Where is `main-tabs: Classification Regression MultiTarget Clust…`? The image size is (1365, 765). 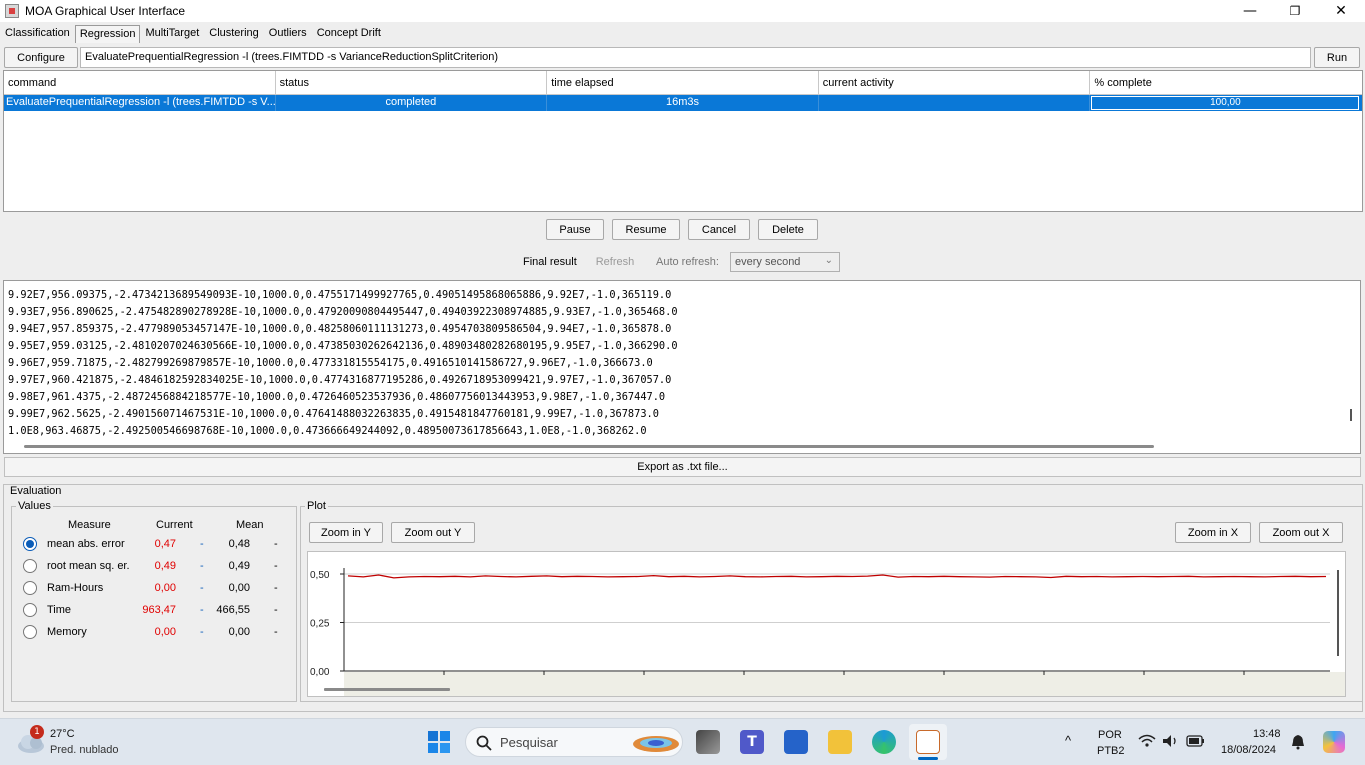
main-tabs: Classification Regression MultiTarget Clust… is located at coordinates (193, 33).